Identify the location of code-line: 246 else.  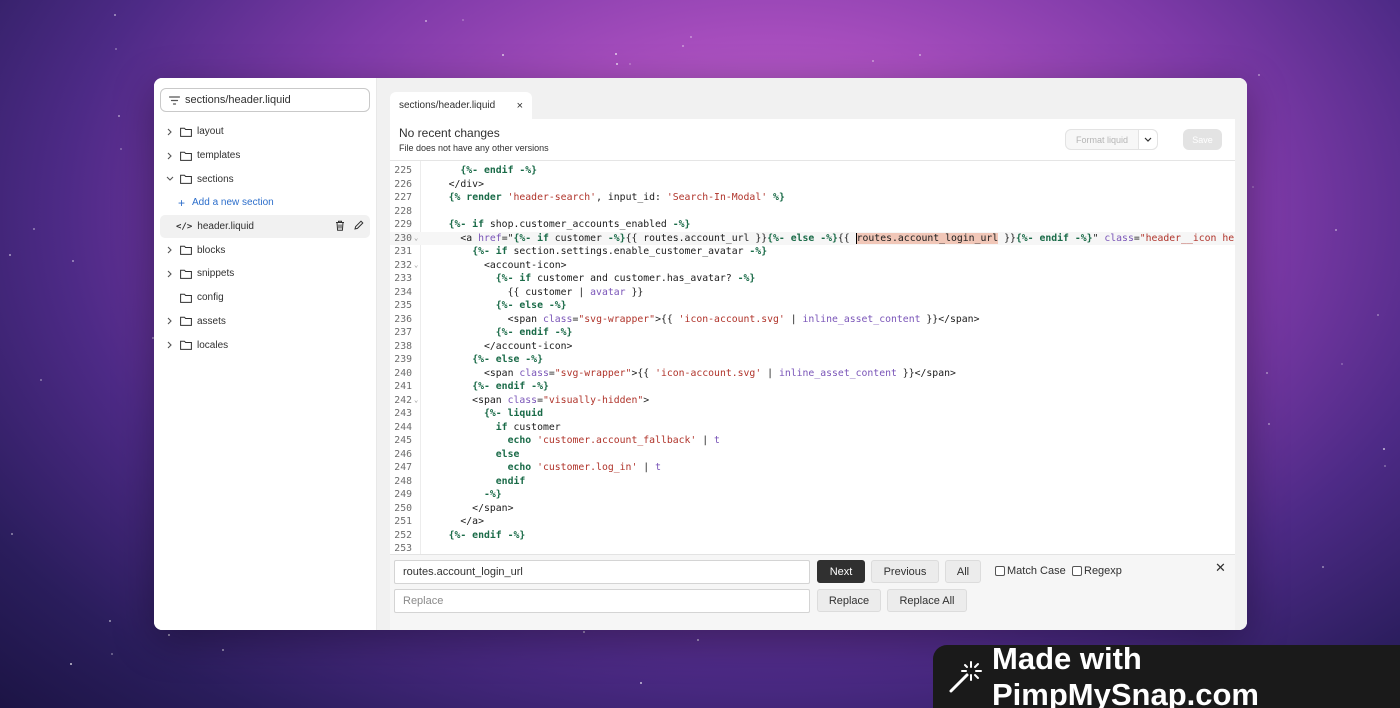
(812, 455).